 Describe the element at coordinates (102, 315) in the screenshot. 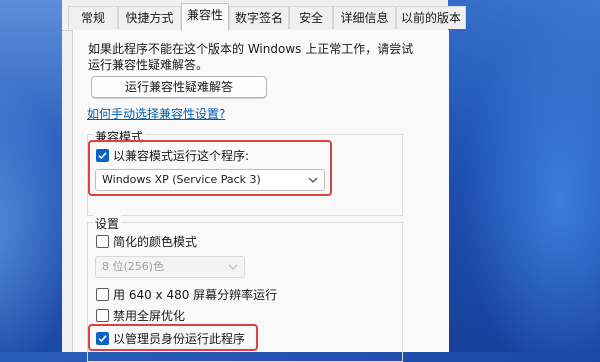

I see `fullscreen-opt-checkbox` at that location.